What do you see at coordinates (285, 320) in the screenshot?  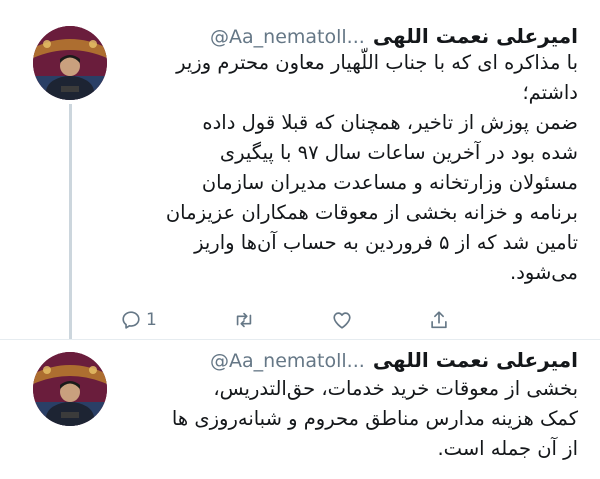 I see `tweet-actions: 1` at bounding box center [285, 320].